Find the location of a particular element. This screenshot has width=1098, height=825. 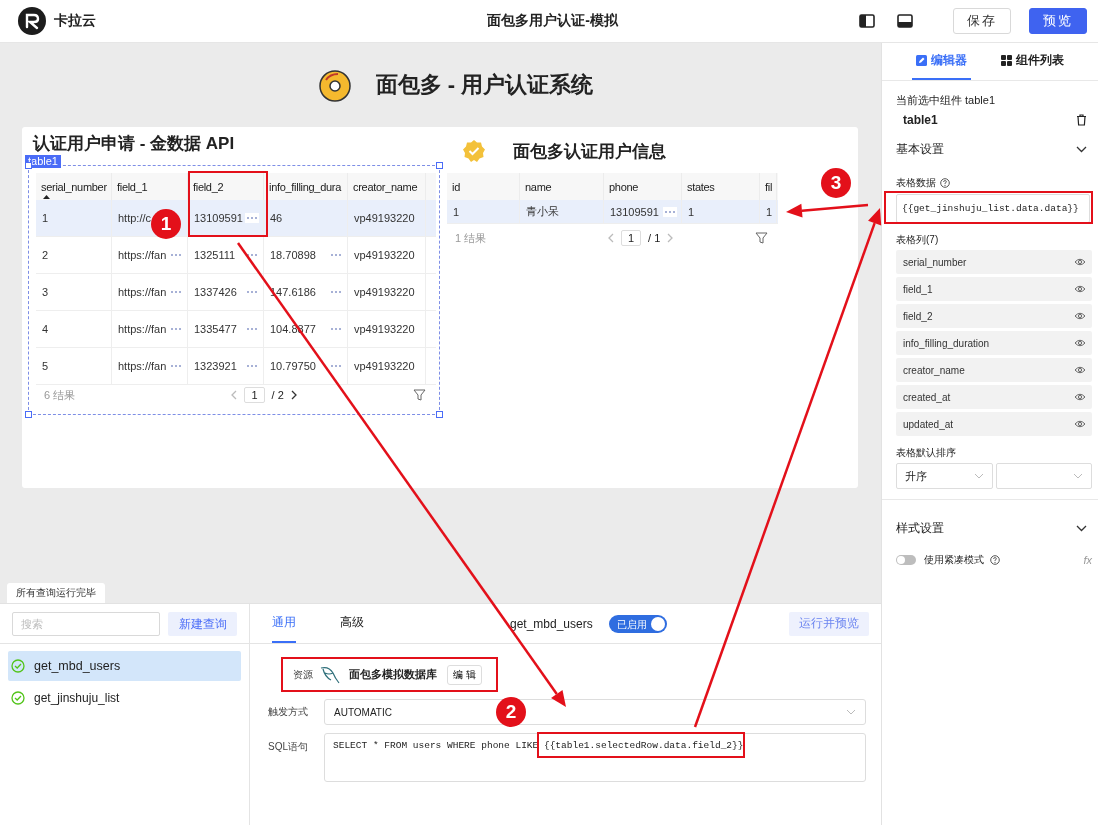

result-count: 1 结果 is located at coordinates (471, 238).